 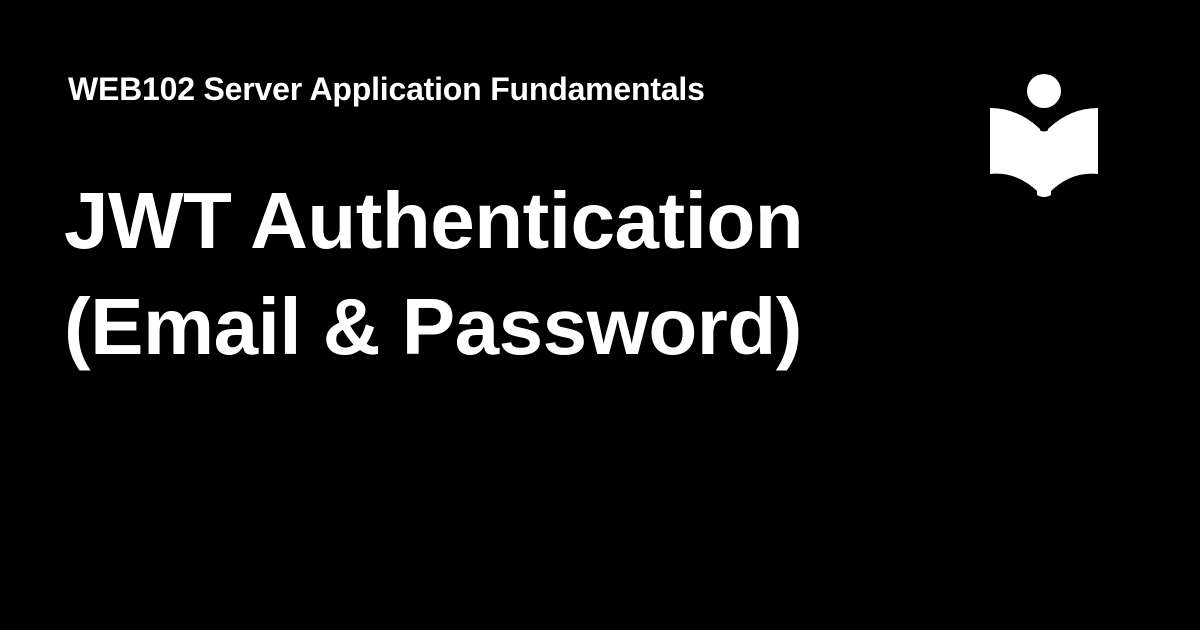 I want to click on course-title: WEB102 Server Application Fundamentals, so click(x=386, y=89).